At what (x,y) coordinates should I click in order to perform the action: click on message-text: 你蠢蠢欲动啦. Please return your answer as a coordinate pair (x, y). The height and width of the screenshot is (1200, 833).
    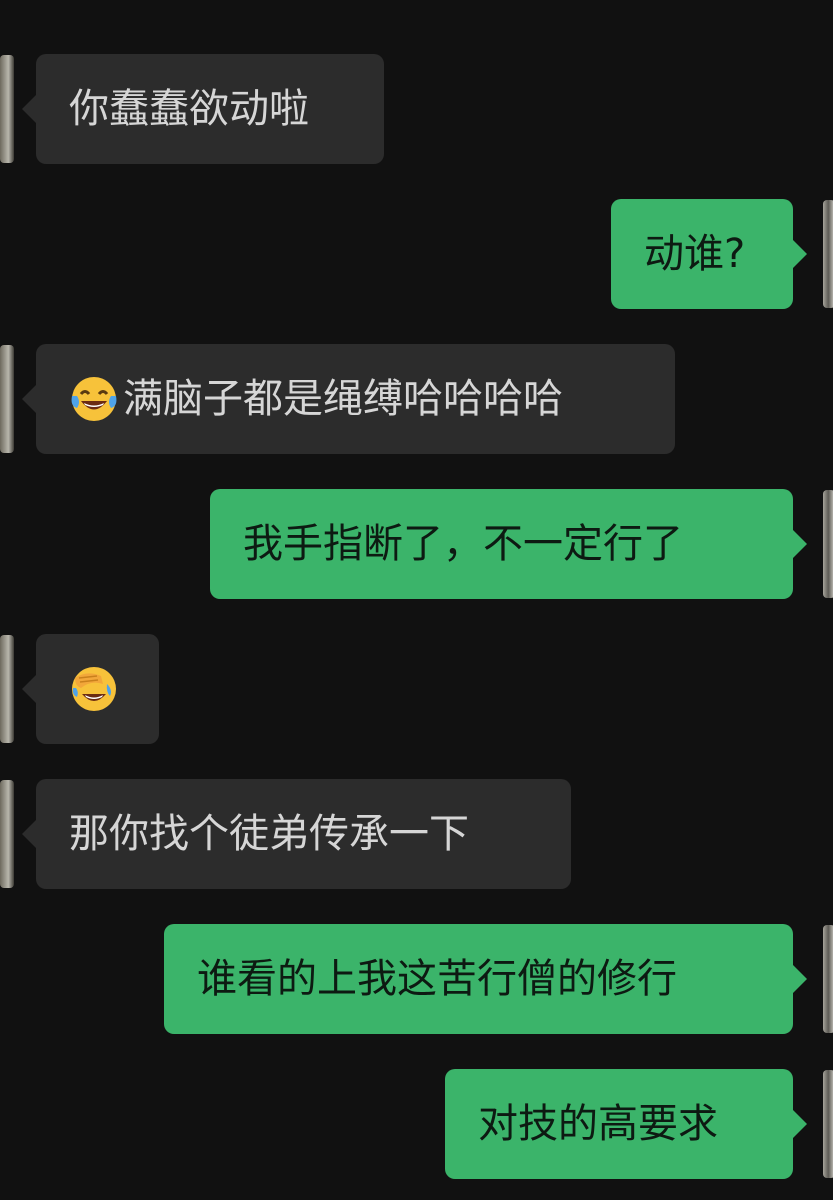
    Looking at the image, I should click on (189, 109).